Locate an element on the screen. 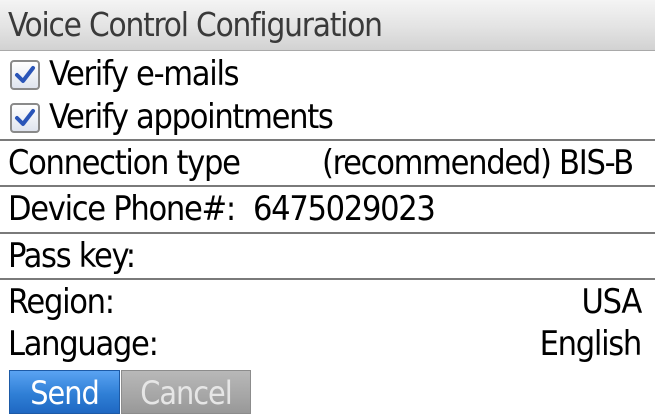 The width and height of the screenshot is (655, 414). device-phone-field: Device Phone#: 6475029023 is located at coordinates (327, 209).